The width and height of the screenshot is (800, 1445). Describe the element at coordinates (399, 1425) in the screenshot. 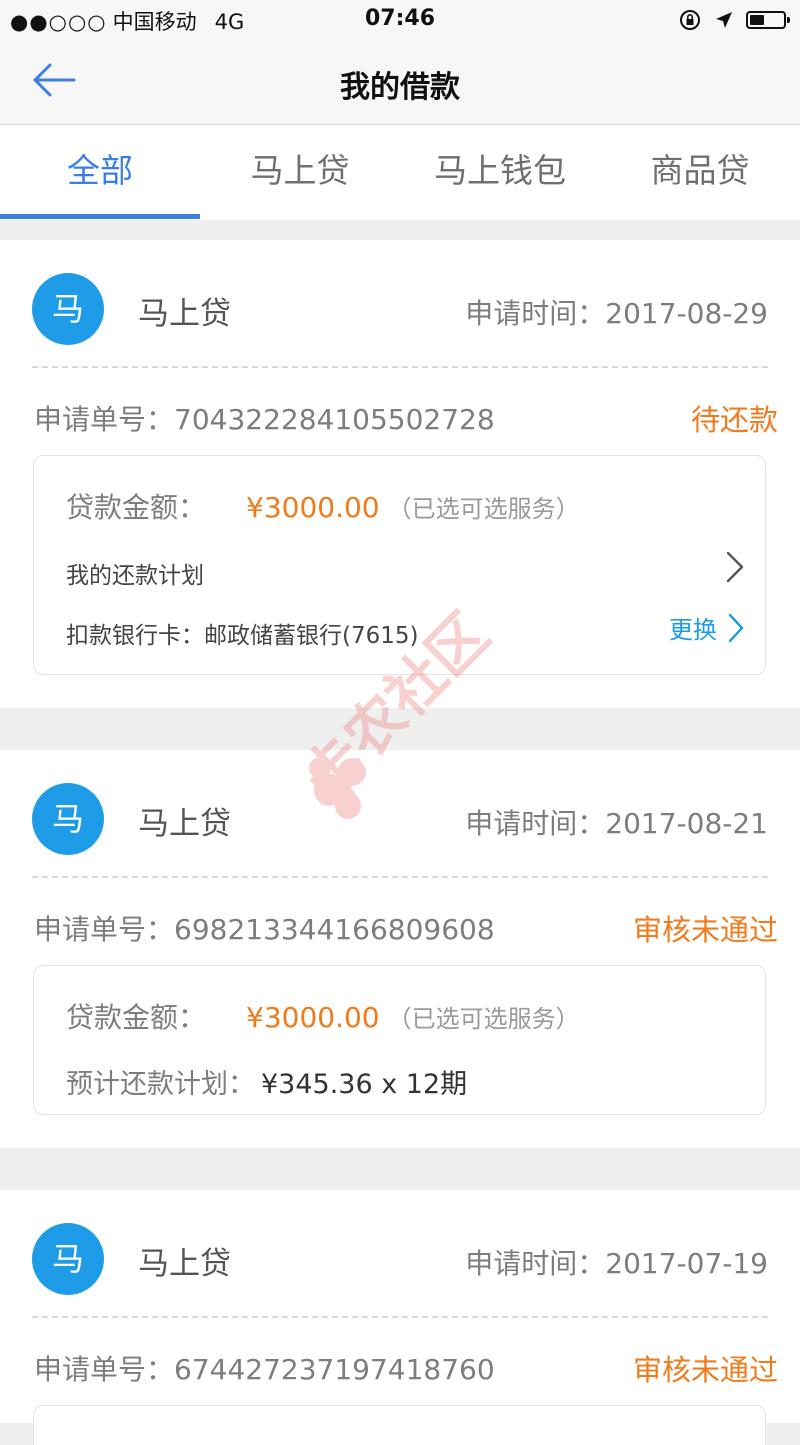

I see `loan-detail-box` at that location.